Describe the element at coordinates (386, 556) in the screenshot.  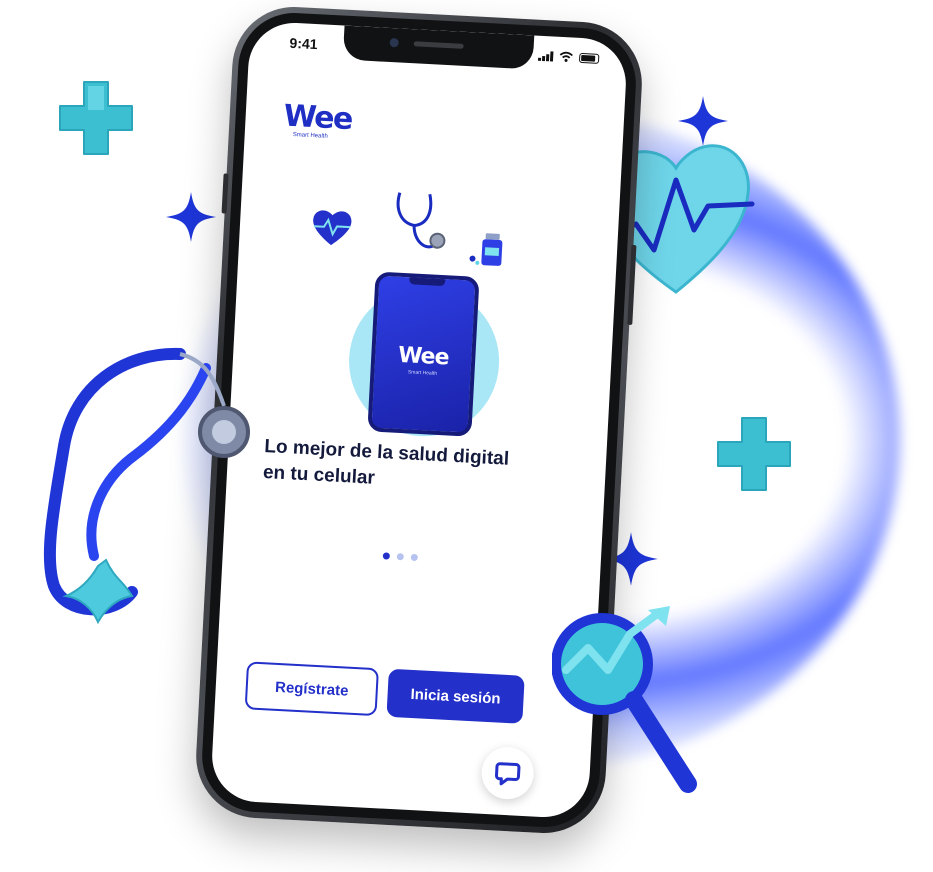
I see `page-dot-active` at that location.